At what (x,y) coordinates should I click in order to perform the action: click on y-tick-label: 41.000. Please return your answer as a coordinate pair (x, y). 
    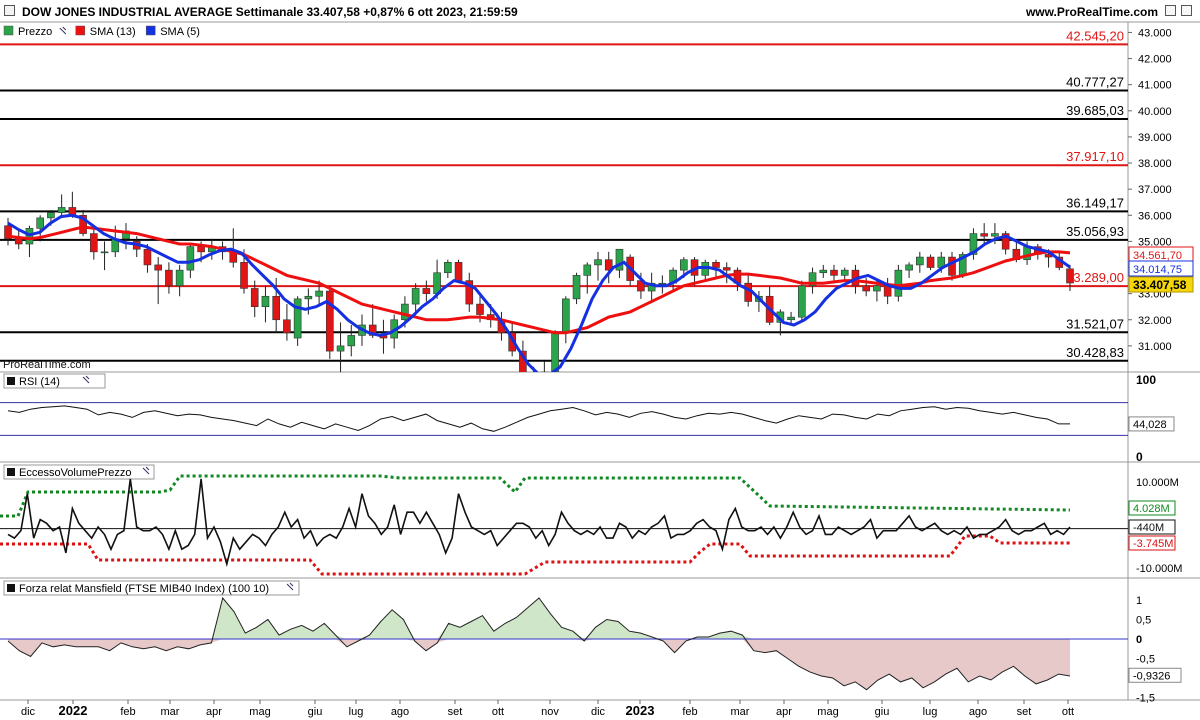
    Looking at the image, I should click on (1155, 86).